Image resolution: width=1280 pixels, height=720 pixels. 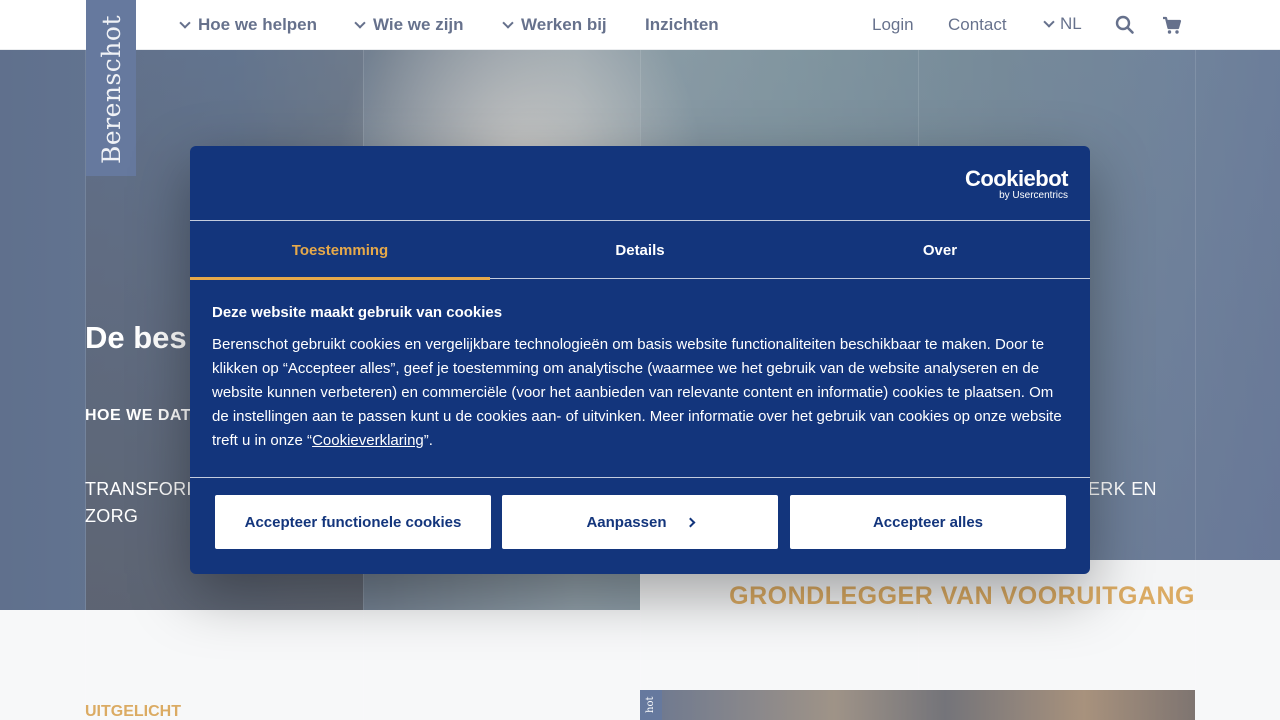 I want to click on cookie-dialog-heading: Deze website maakt gebruik van cookies, so click(x=357, y=312).